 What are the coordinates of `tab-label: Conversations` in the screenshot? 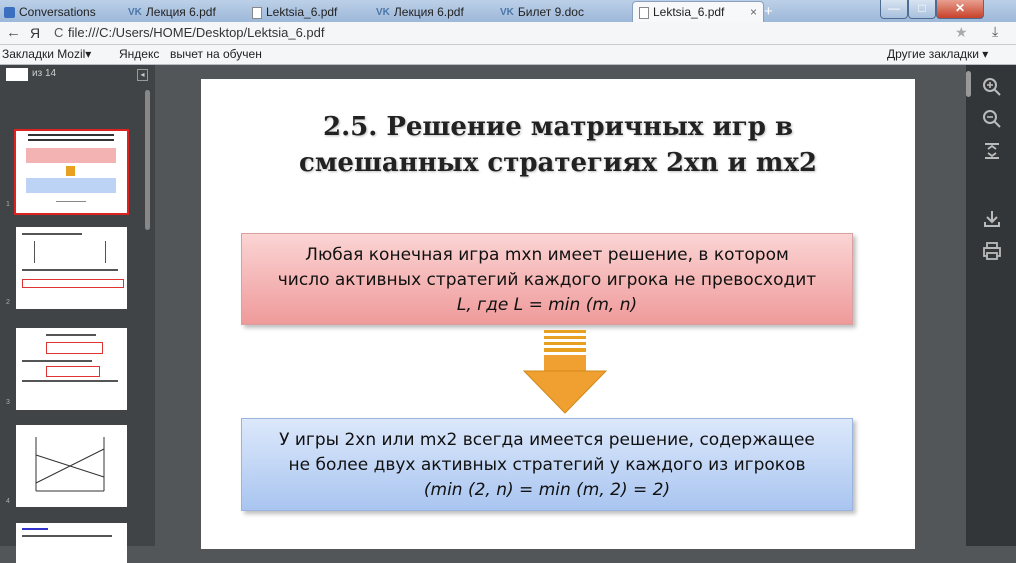 It's located at (57, 12).